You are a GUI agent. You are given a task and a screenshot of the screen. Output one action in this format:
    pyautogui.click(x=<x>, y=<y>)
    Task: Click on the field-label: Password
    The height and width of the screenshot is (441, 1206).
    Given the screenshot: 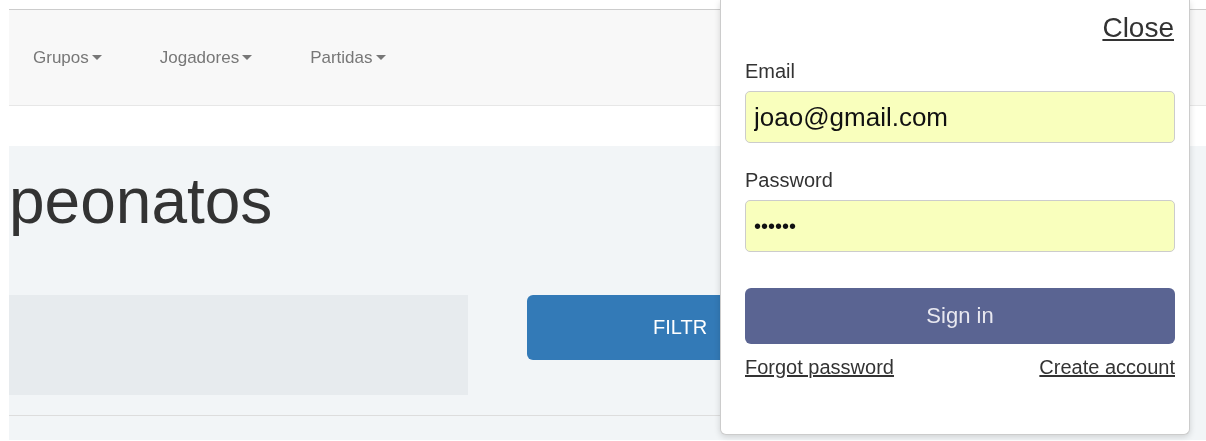 What is the action you would take?
    pyautogui.click(x=789, y=180)
    